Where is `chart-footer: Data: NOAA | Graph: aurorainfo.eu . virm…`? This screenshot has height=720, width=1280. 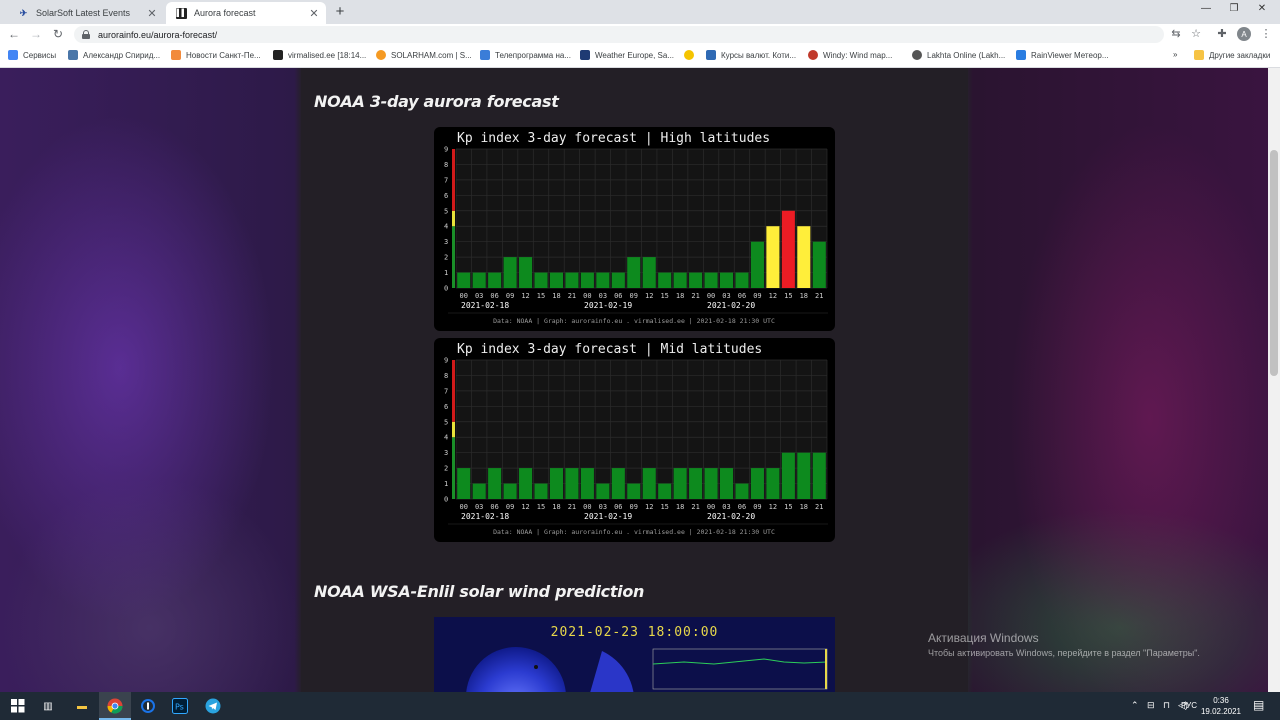 chart-footer: Data: NOAA | Graph: aurorainfo.eu . virm… is located at coordinates (634, 321).